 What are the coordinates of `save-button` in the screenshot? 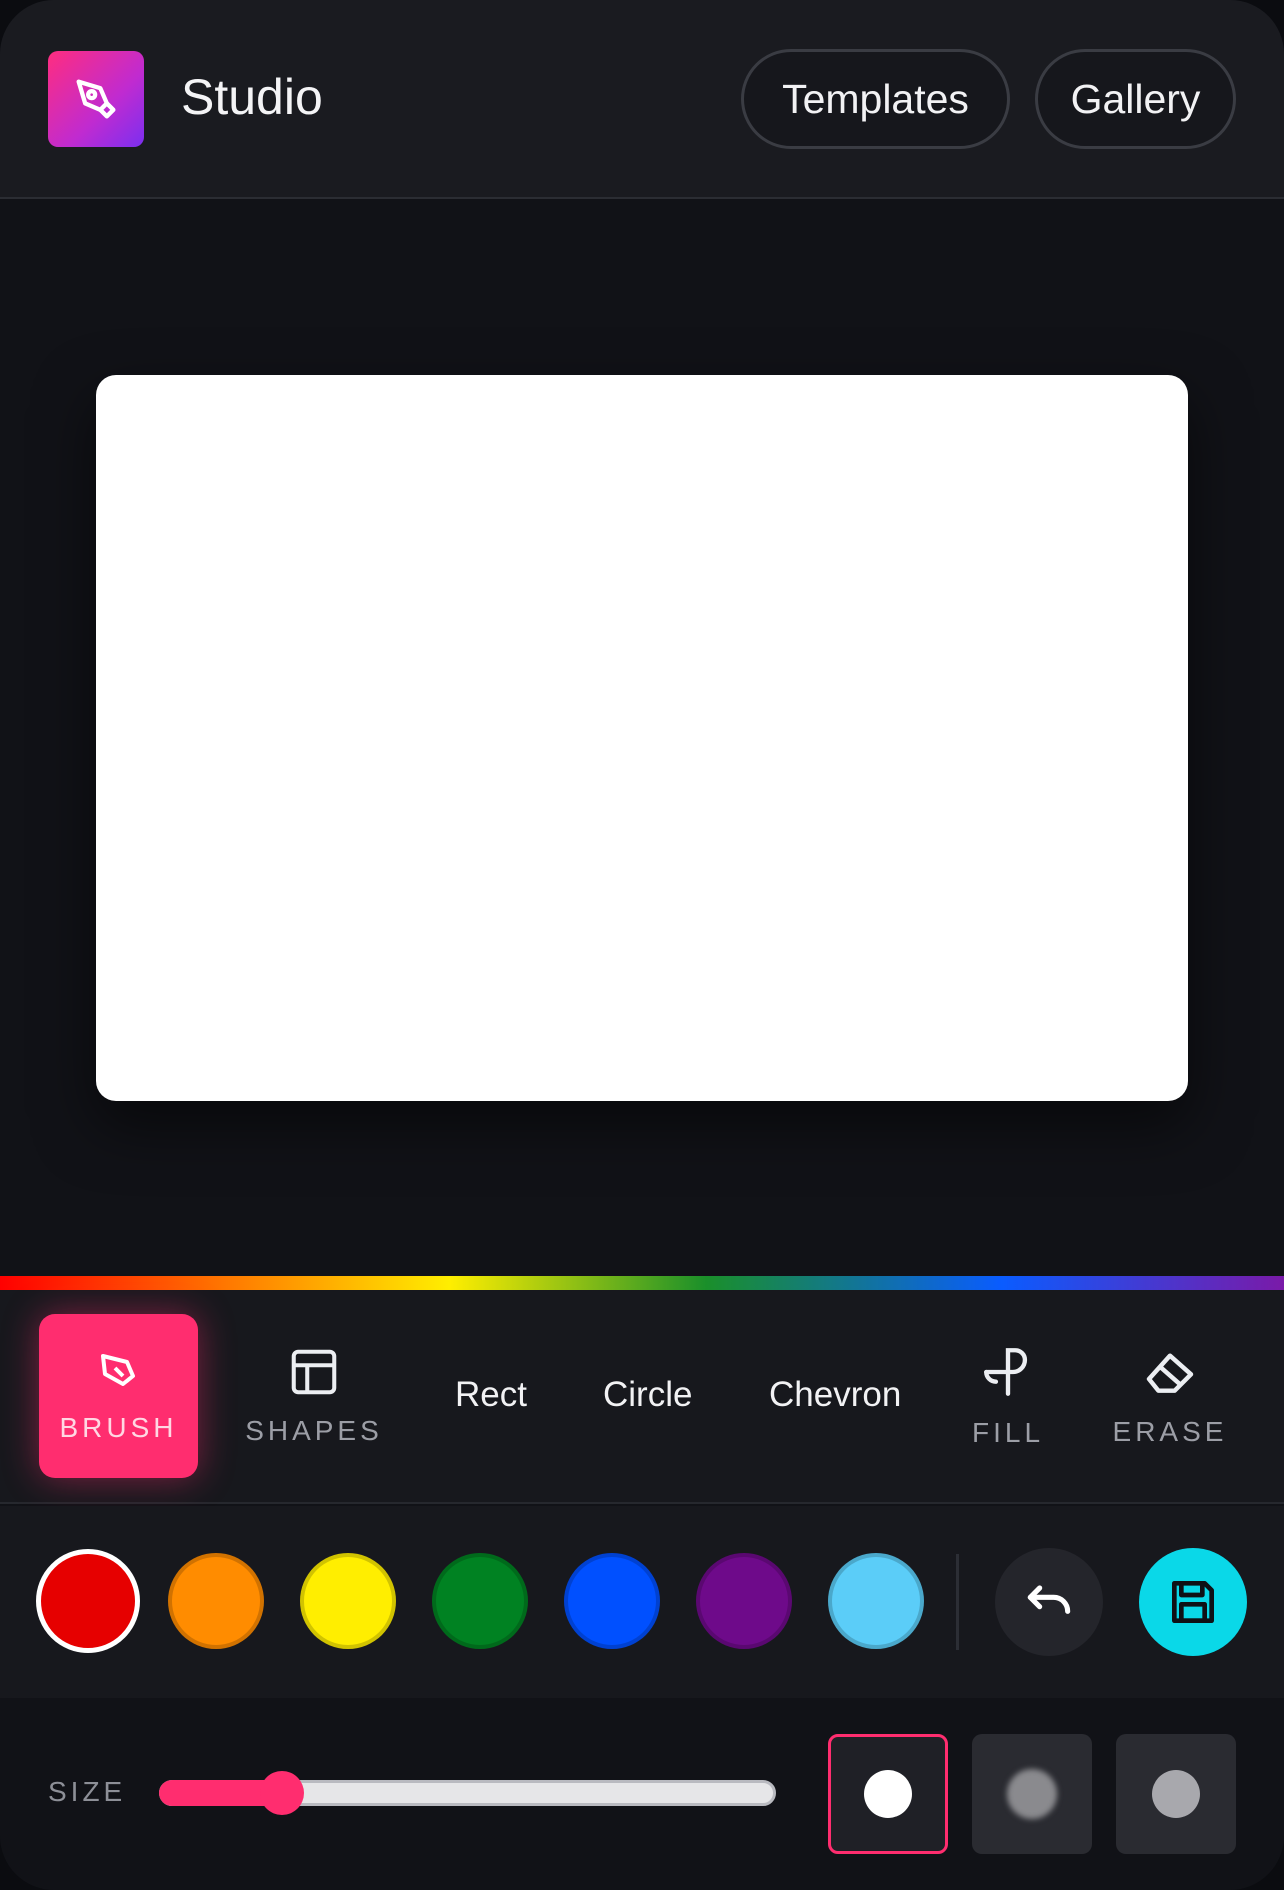 It's located at (1193, 1602).